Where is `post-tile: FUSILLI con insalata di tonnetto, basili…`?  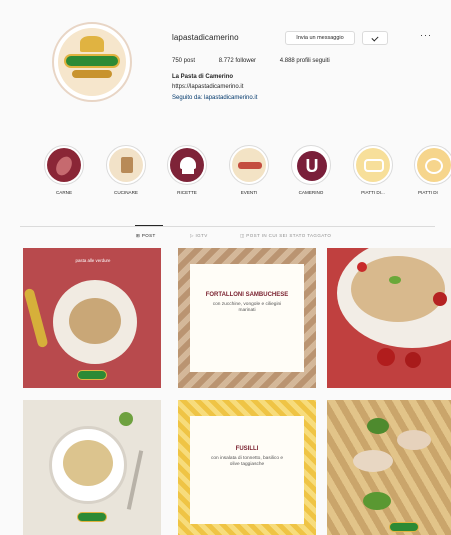
post-tile: FUSILLI con insalata di tonnetto, basili… is located at coordinates (247, 467).